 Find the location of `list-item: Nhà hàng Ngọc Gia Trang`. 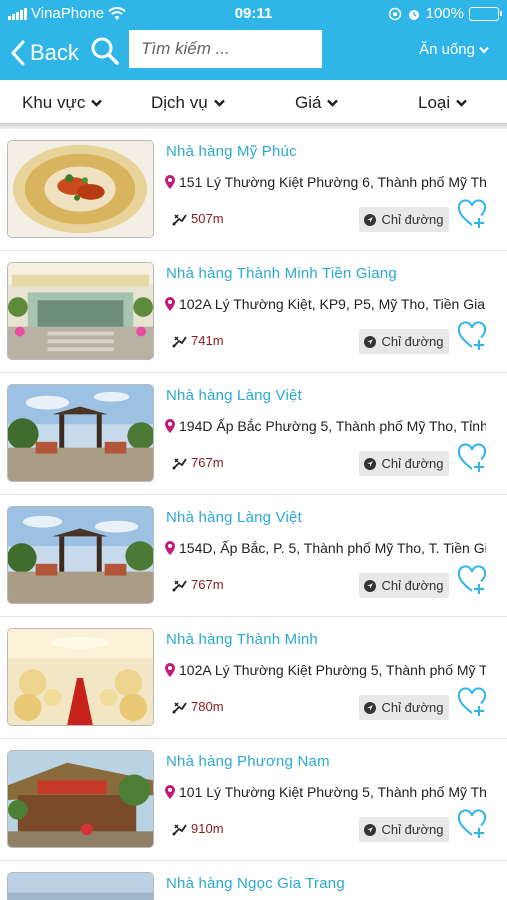

list-item: Nhà hàng Ngọc Gia Trang is located at coordinates (253, 880).